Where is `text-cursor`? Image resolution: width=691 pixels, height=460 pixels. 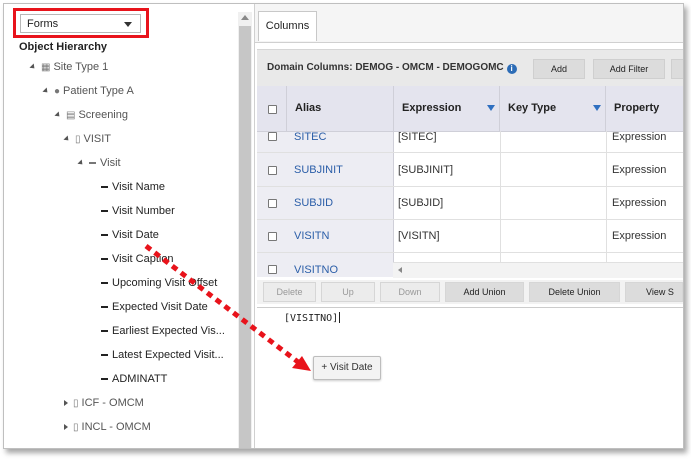 text-cursor is located at coordinates (340, 317).